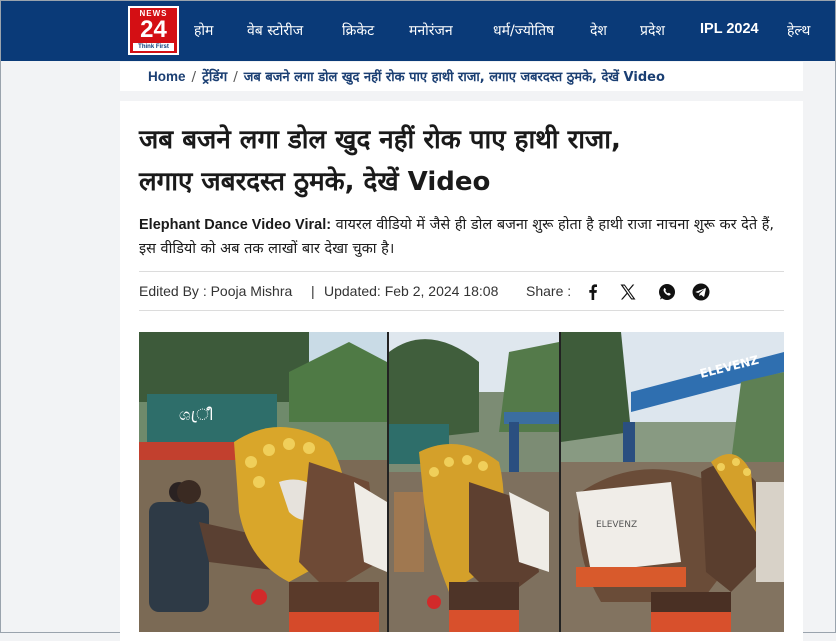  I want to click on news24-logo: NEWS 24 Think First, so click(153, 30).